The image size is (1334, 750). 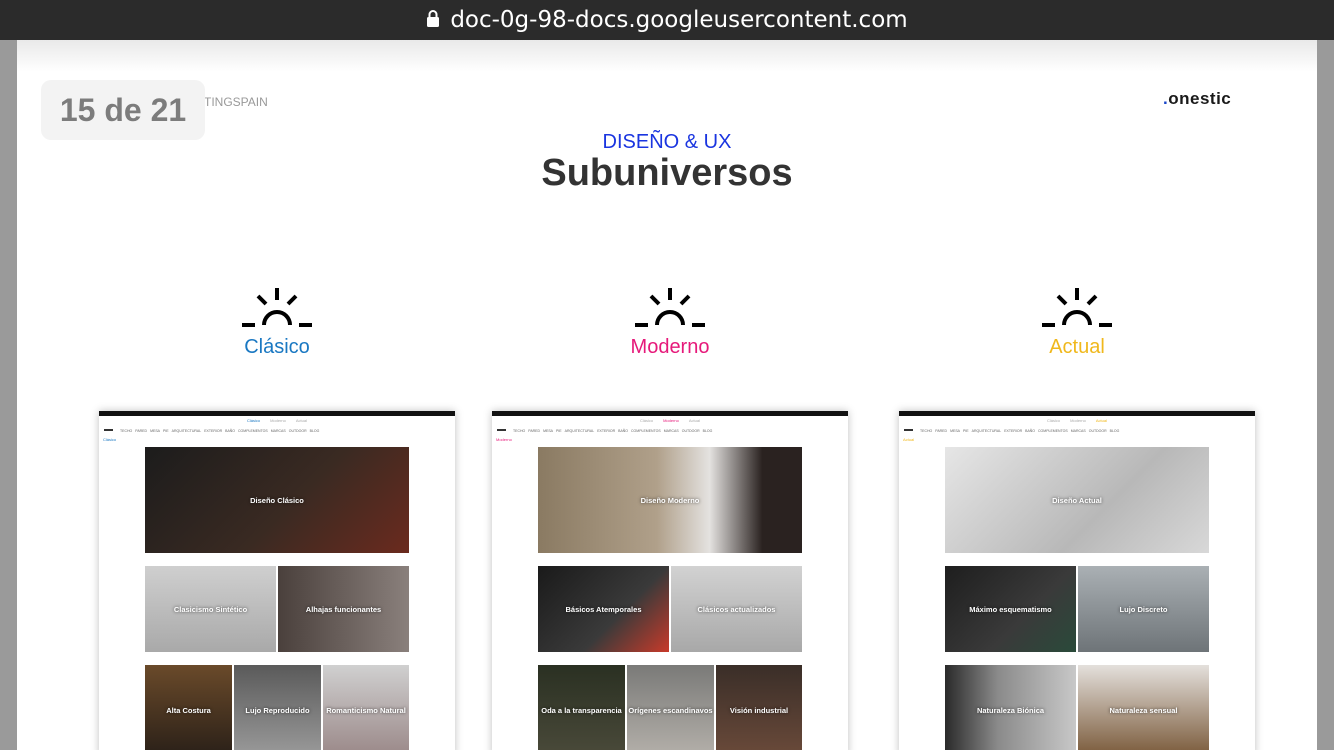 I want to click on category-tile: Lujo Reproducido, so click(x=277, y=707).